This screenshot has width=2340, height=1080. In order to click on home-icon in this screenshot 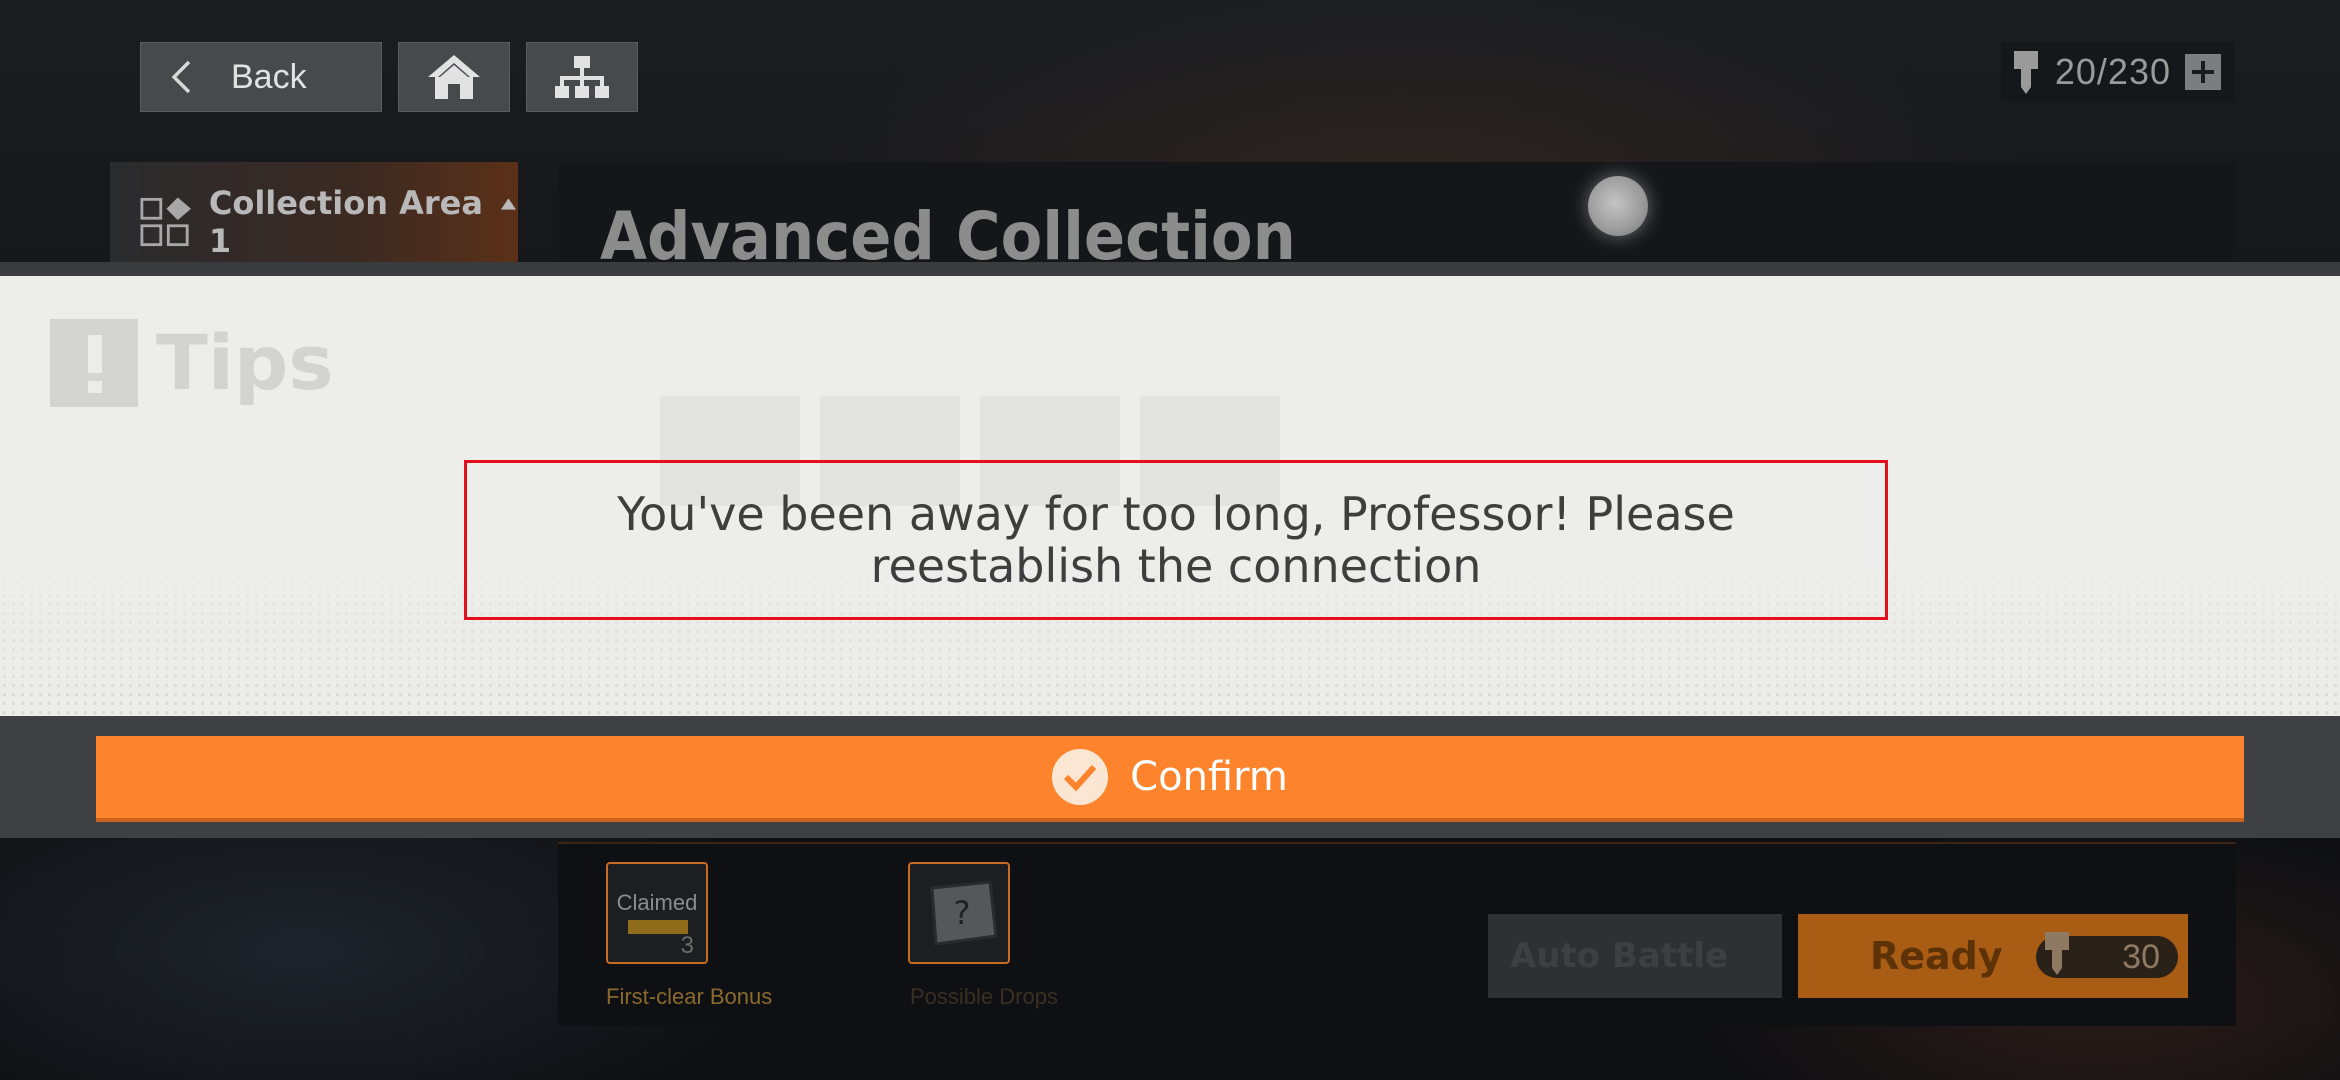, I will do `click(454, 77)`.